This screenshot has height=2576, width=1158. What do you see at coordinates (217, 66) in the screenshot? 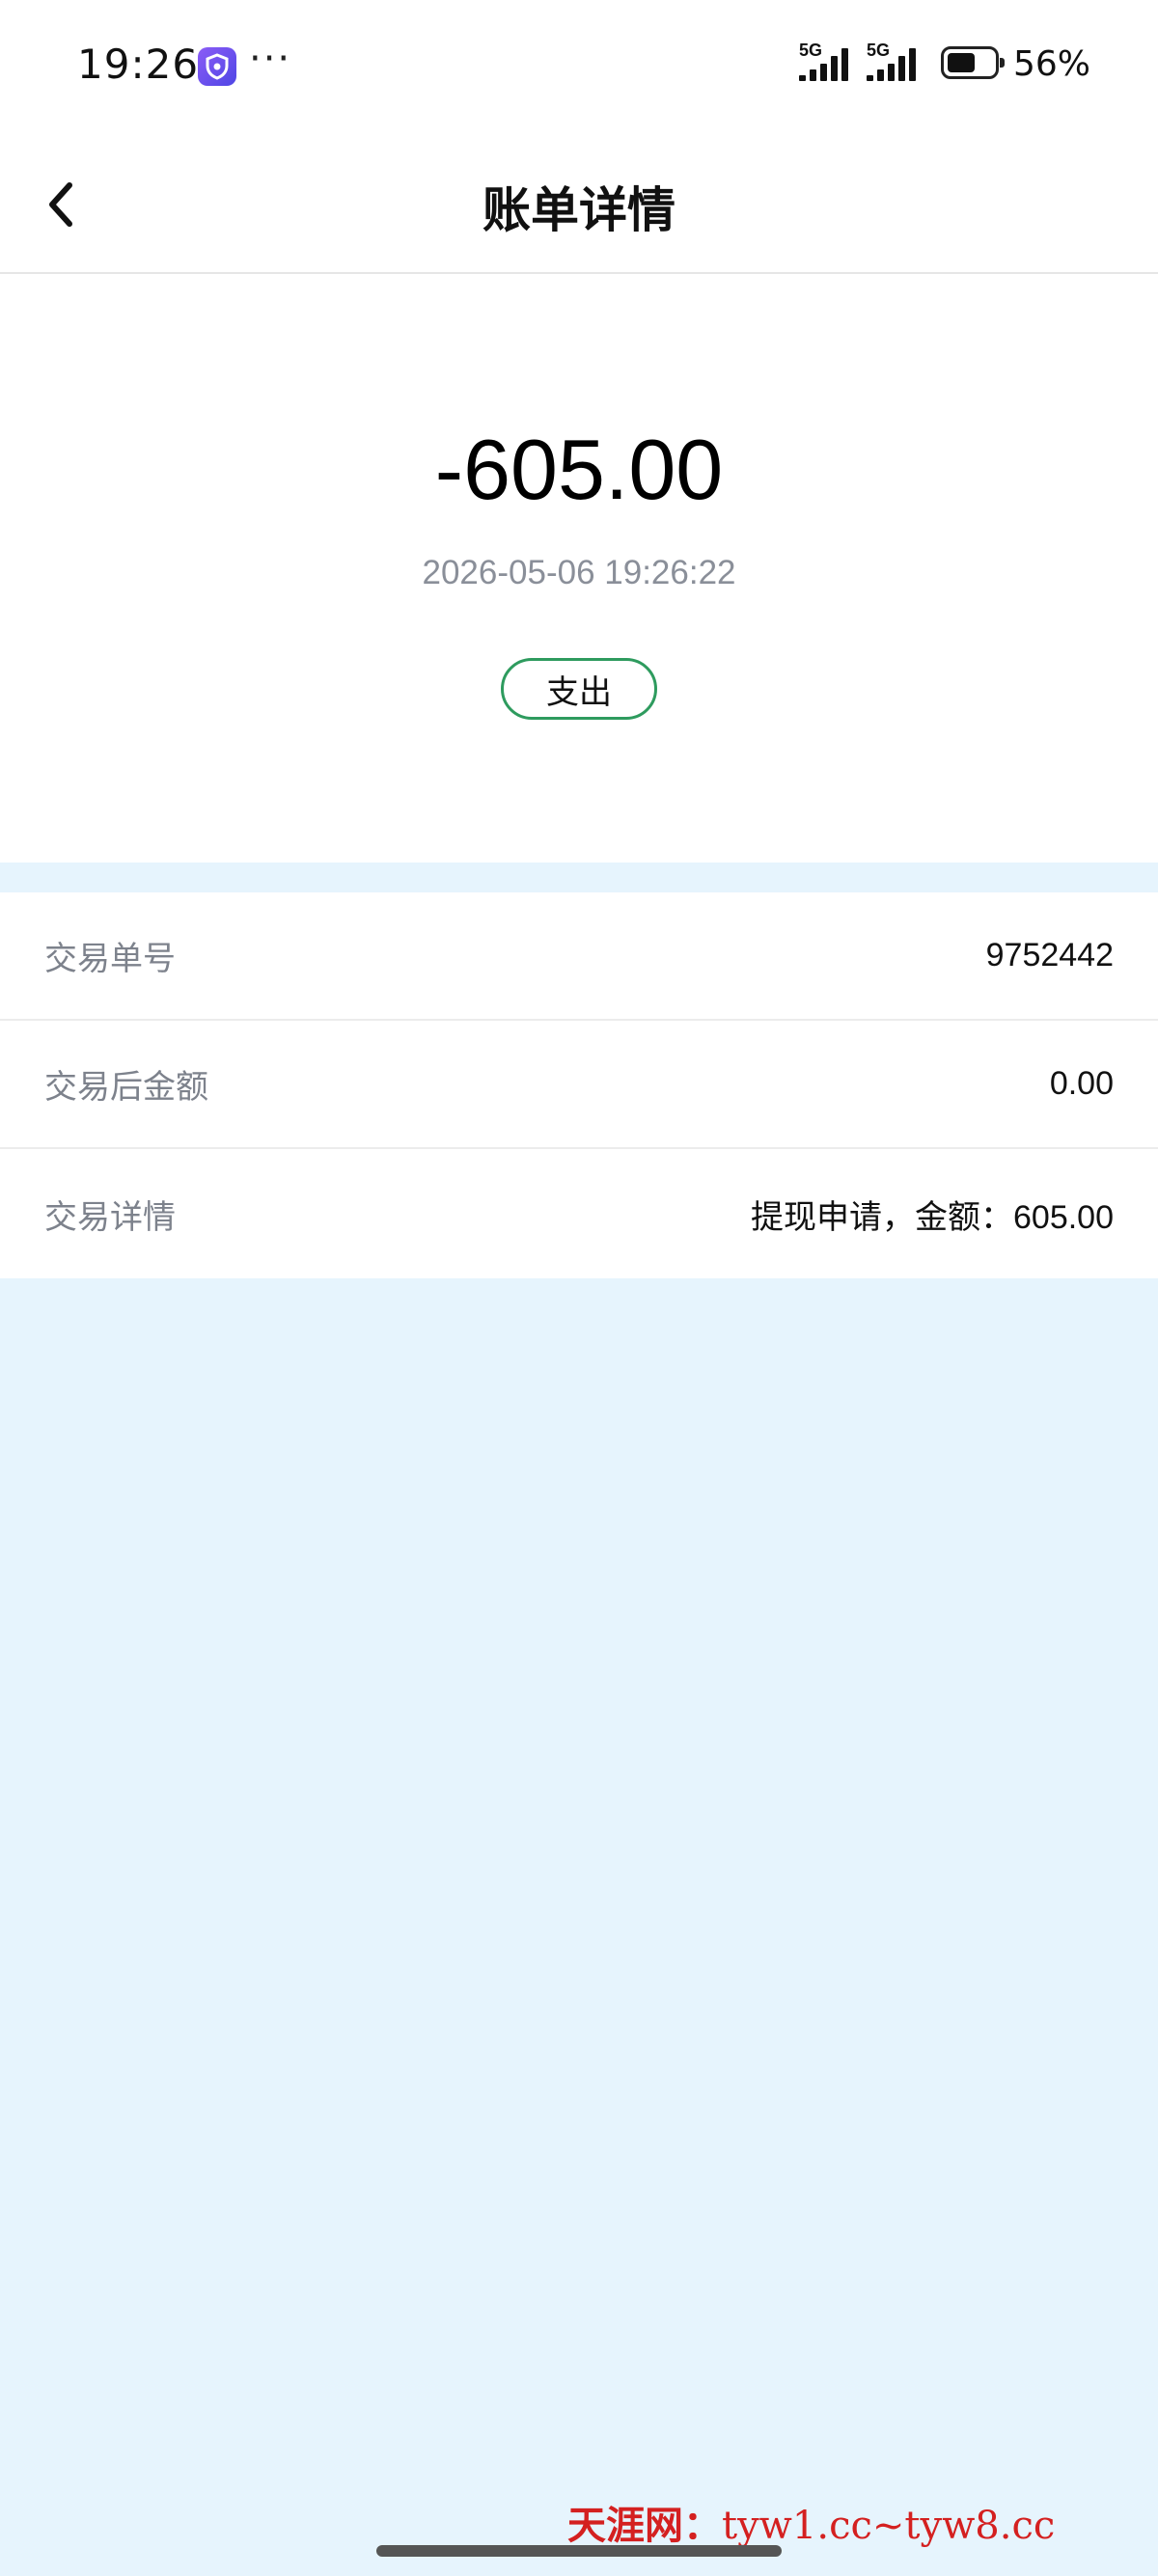
I see `shield-app-icon` at bounding box center [217, 66].